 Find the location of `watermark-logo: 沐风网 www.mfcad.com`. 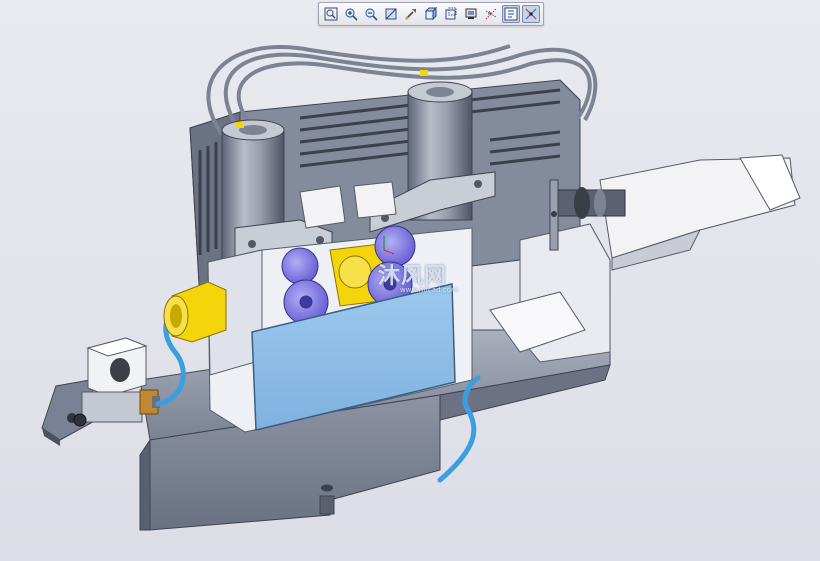

watermark-logo: 沐风网 www.mfcad.com is located at coordinates (418, 276).